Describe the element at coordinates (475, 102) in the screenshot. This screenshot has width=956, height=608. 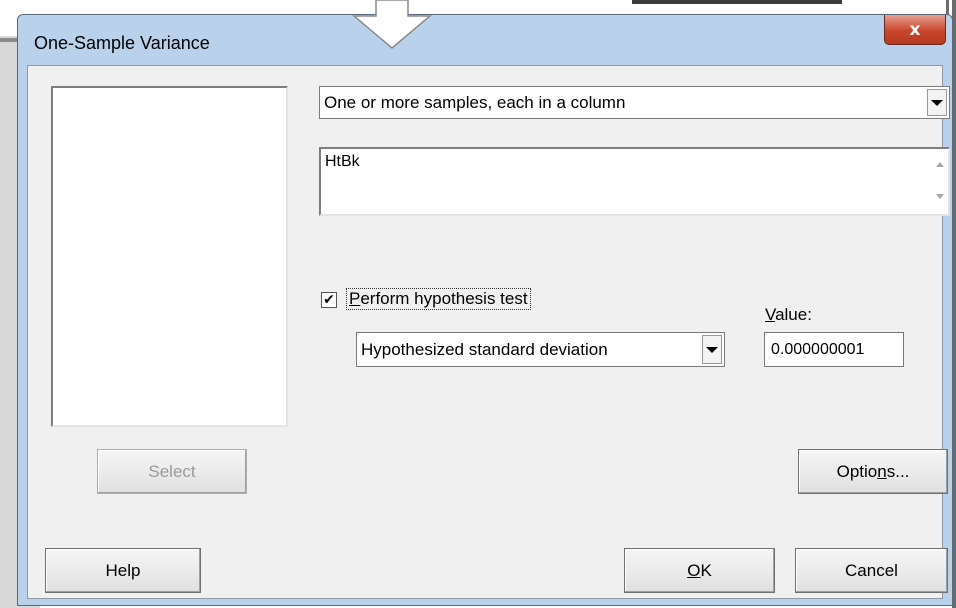
I see `data-format-value: One or more samples, each in a column` at that location.